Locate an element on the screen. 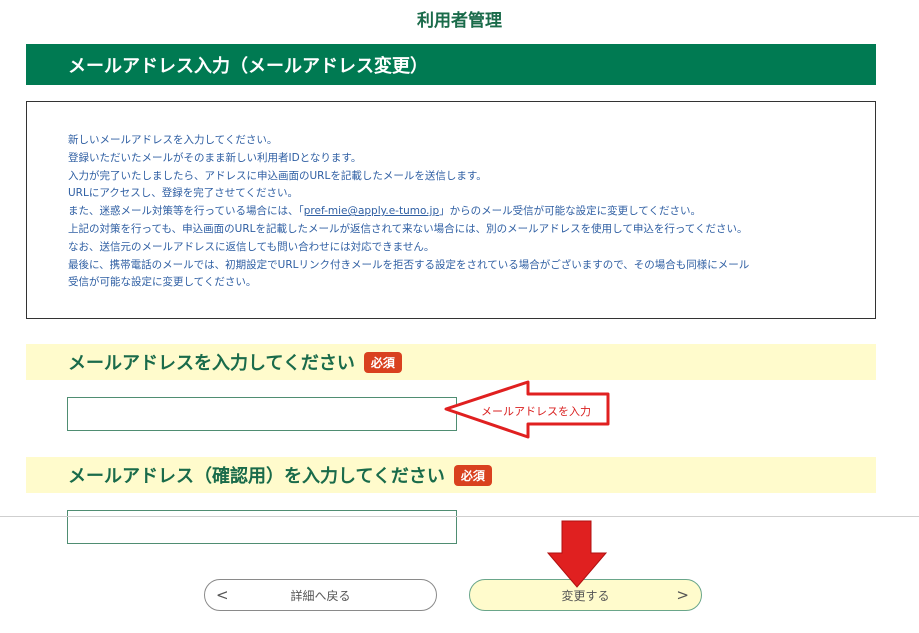  email-hint-annotation: メールアドレスを入力 is located at coordinates (536, 411).